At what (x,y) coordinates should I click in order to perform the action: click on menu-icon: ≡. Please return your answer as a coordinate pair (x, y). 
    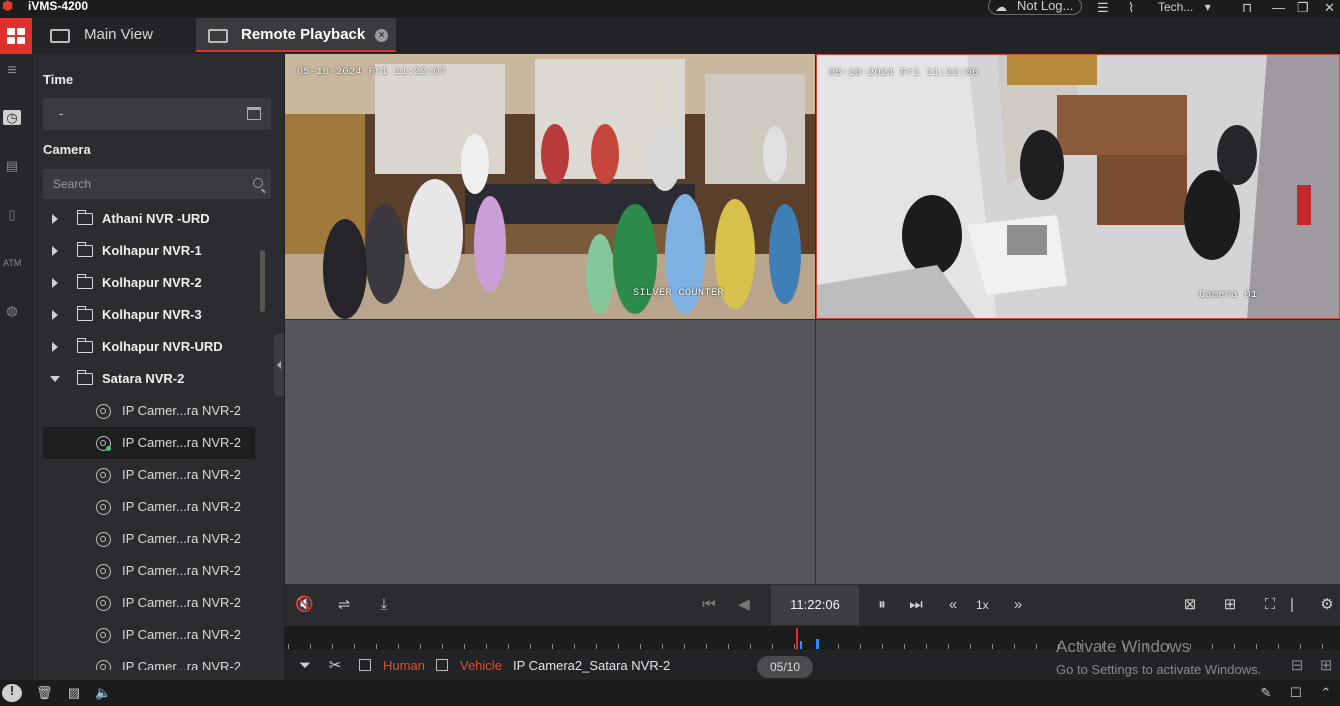
    Looking at the image, I should click on (12, 71).